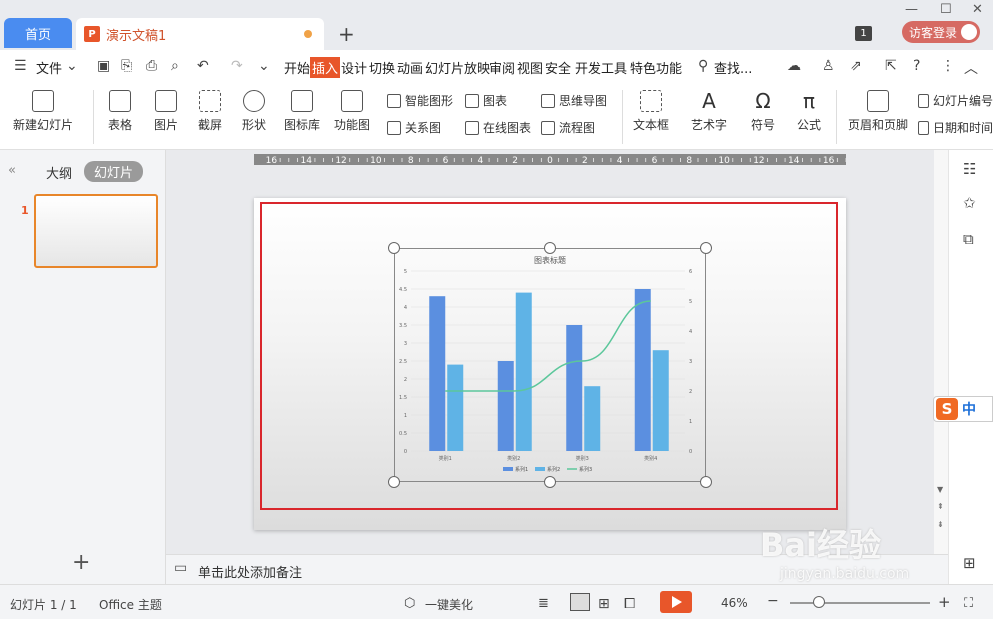 The width and height of the screenshot is (993, 619). I want to click on close-icon: ✕, so click(977, 9).